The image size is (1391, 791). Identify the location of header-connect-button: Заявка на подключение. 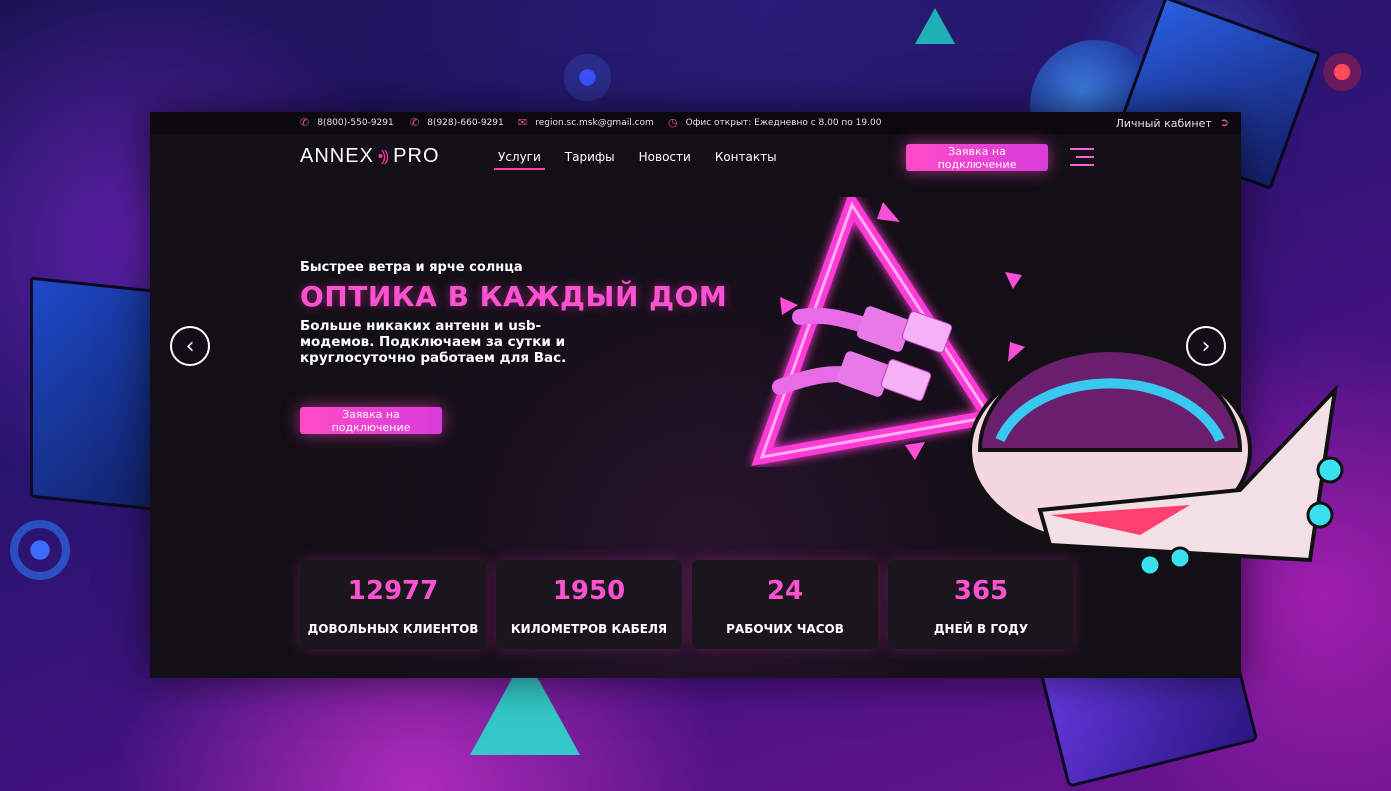
(977, 157).